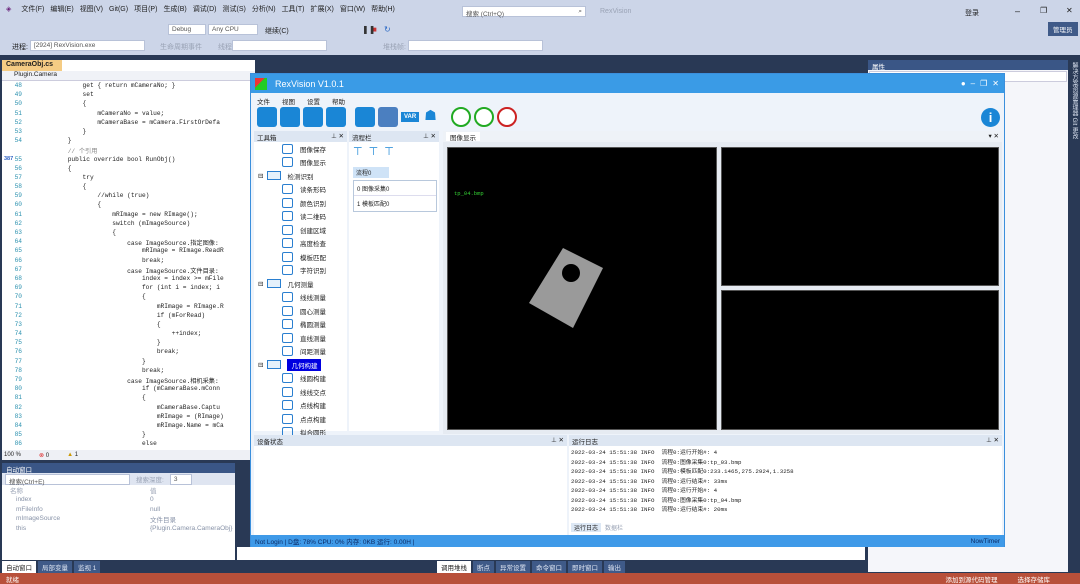 The height and width of the screenshot is (584, 1080). I want to click on code-line: 70 {, so click(128, 297).